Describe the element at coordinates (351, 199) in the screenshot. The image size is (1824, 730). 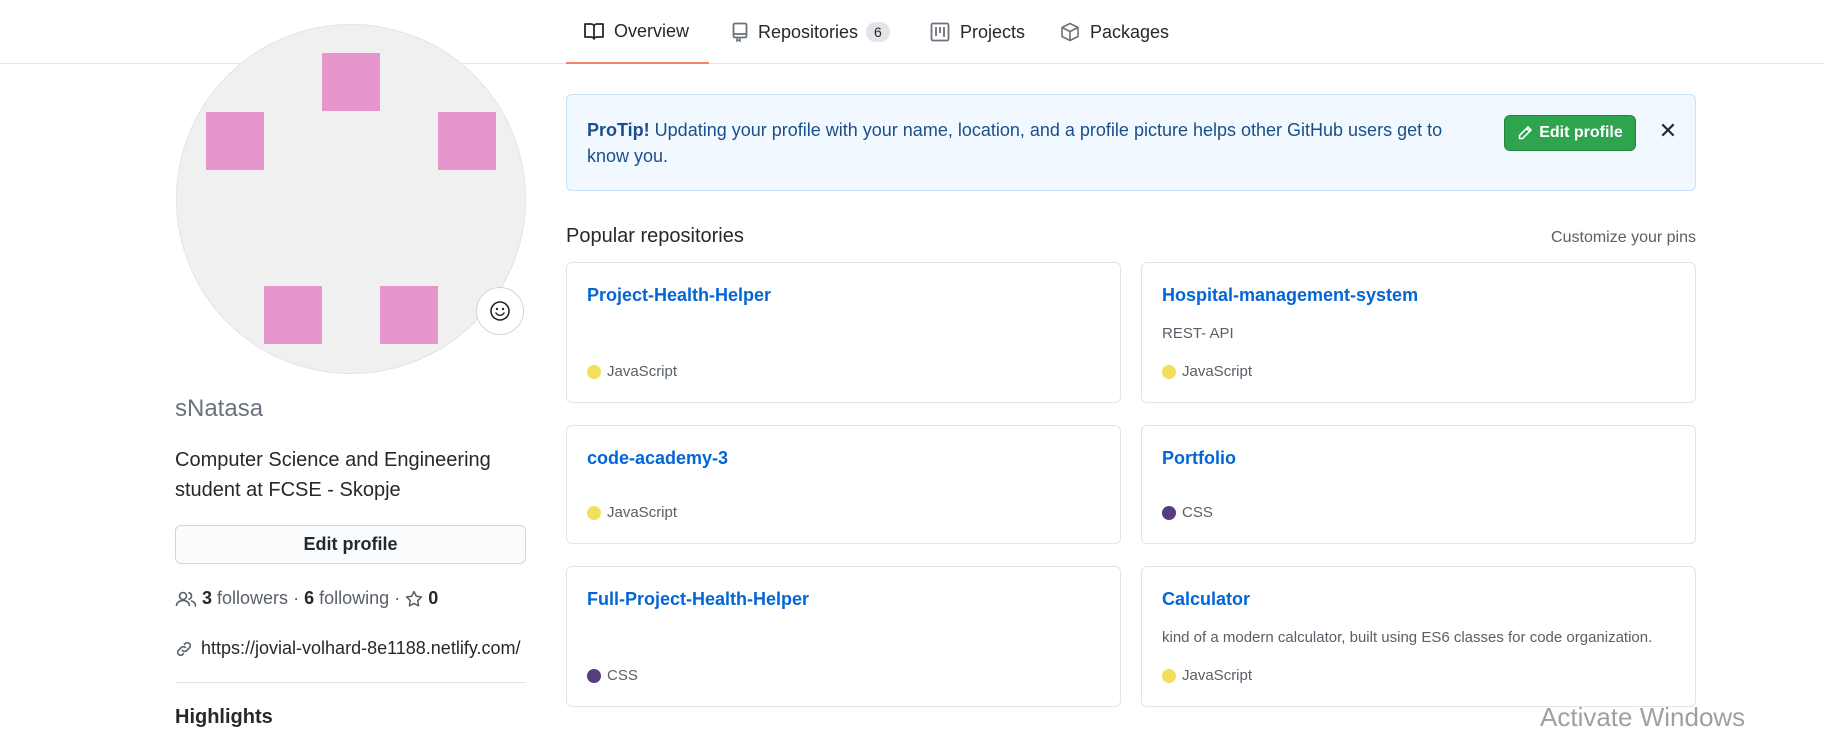
I see `avatar` at that location.